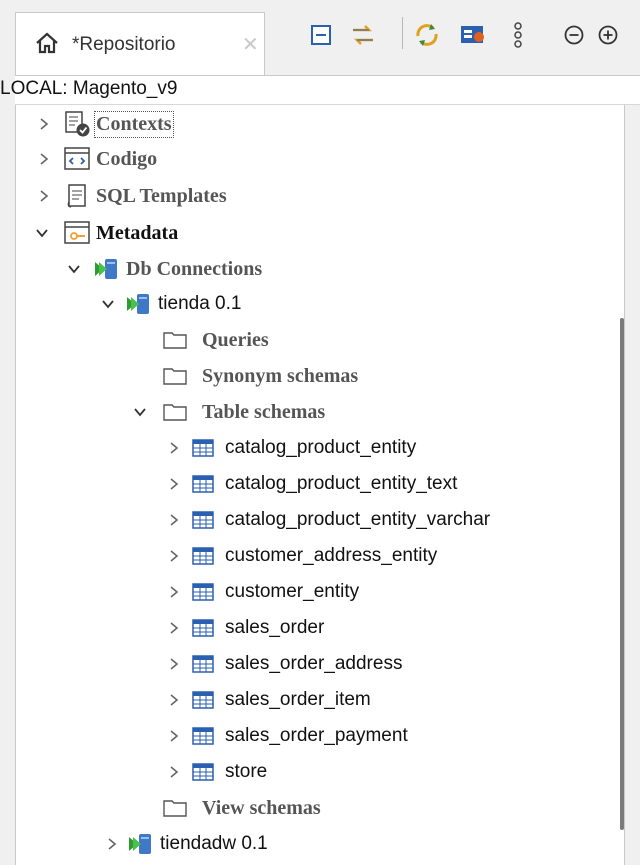  I want to click on tree-label: sales_order_address, so click(314, 663).